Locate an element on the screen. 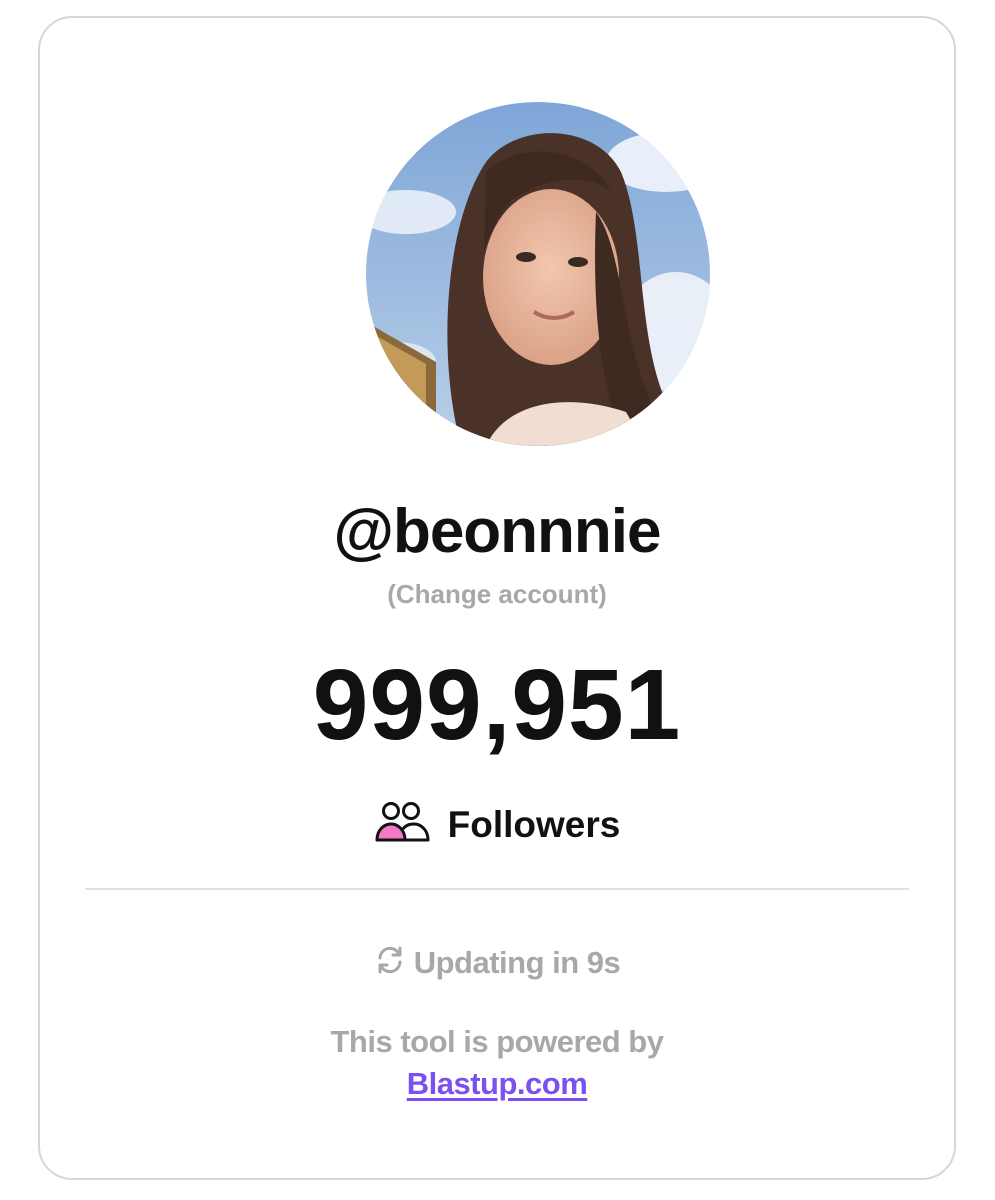  divider is located at coordinates (497, 889).